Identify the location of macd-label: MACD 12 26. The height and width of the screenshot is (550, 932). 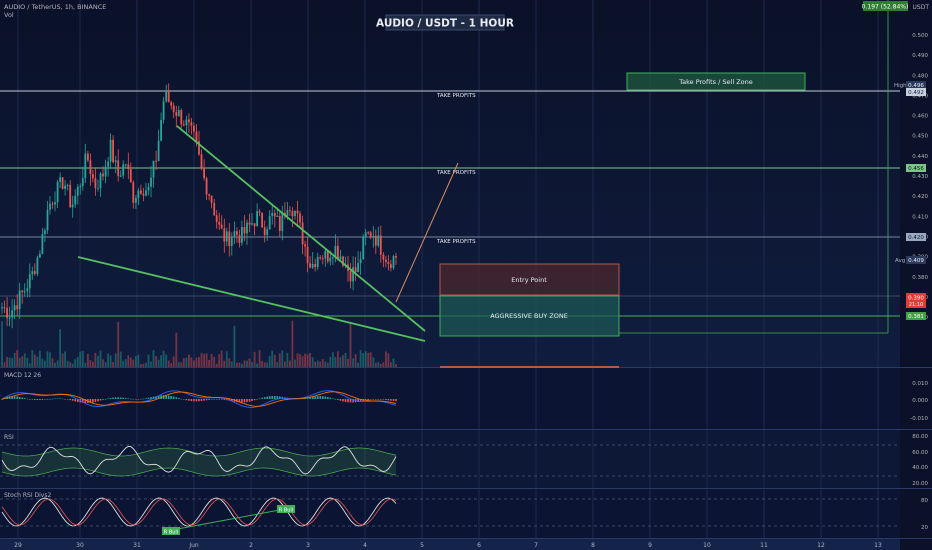
(22, 375).